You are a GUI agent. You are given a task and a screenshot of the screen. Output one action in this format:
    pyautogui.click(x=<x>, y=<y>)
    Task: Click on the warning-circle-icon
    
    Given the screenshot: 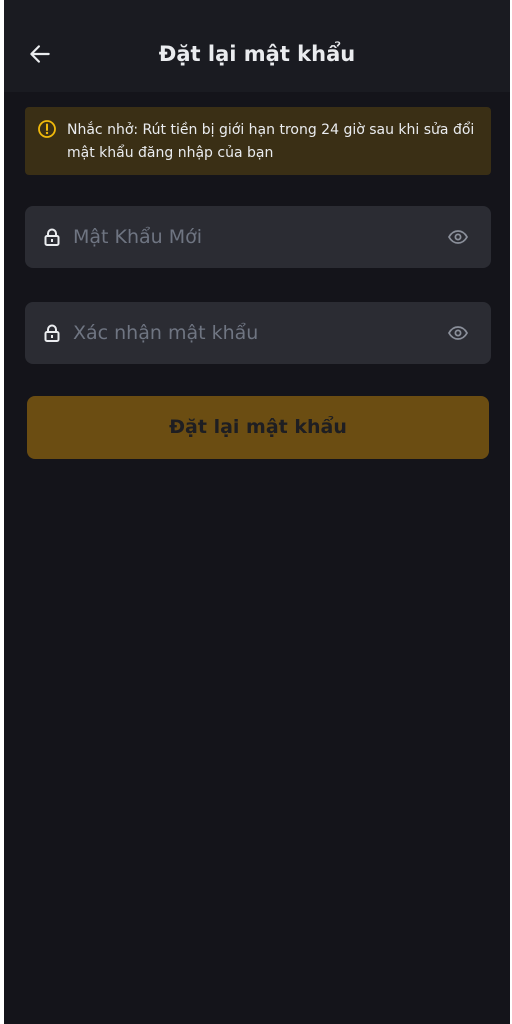 What is the action you would take?
    pyautogui.click(x=47, y=129)
    